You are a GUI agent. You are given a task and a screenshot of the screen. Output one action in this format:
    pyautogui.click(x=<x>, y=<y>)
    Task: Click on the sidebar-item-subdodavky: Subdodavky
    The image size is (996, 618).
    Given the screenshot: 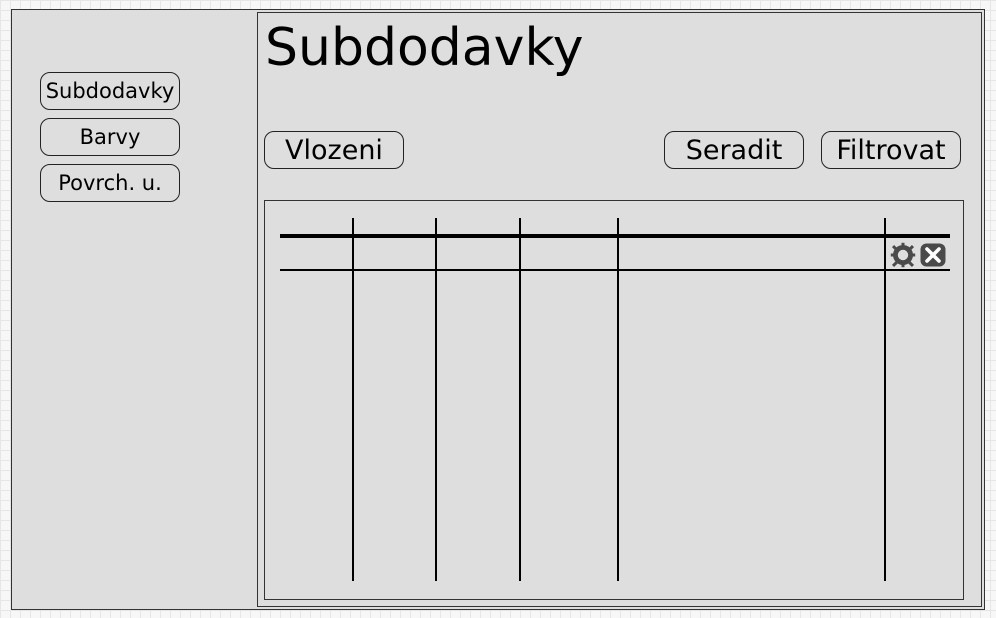 What is the action you would take?
    pyautogui.click(x=110, y=91)
    